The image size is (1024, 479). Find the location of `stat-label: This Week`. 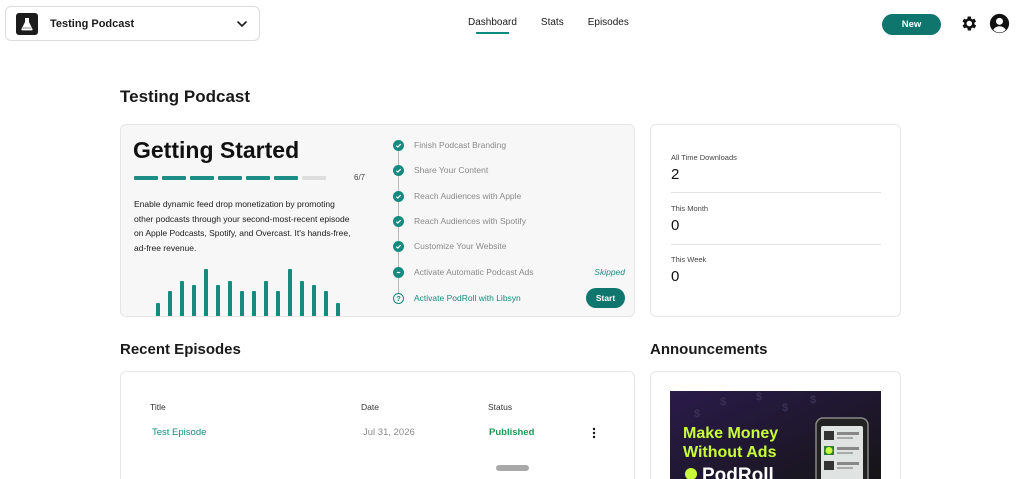

stat-label: This Week is located at coordinates (689, 259).